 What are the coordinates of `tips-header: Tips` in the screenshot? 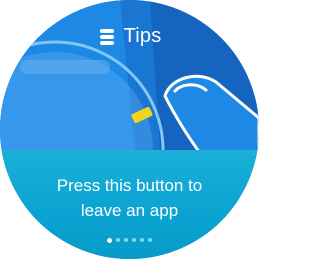 It's located at (129, 36).